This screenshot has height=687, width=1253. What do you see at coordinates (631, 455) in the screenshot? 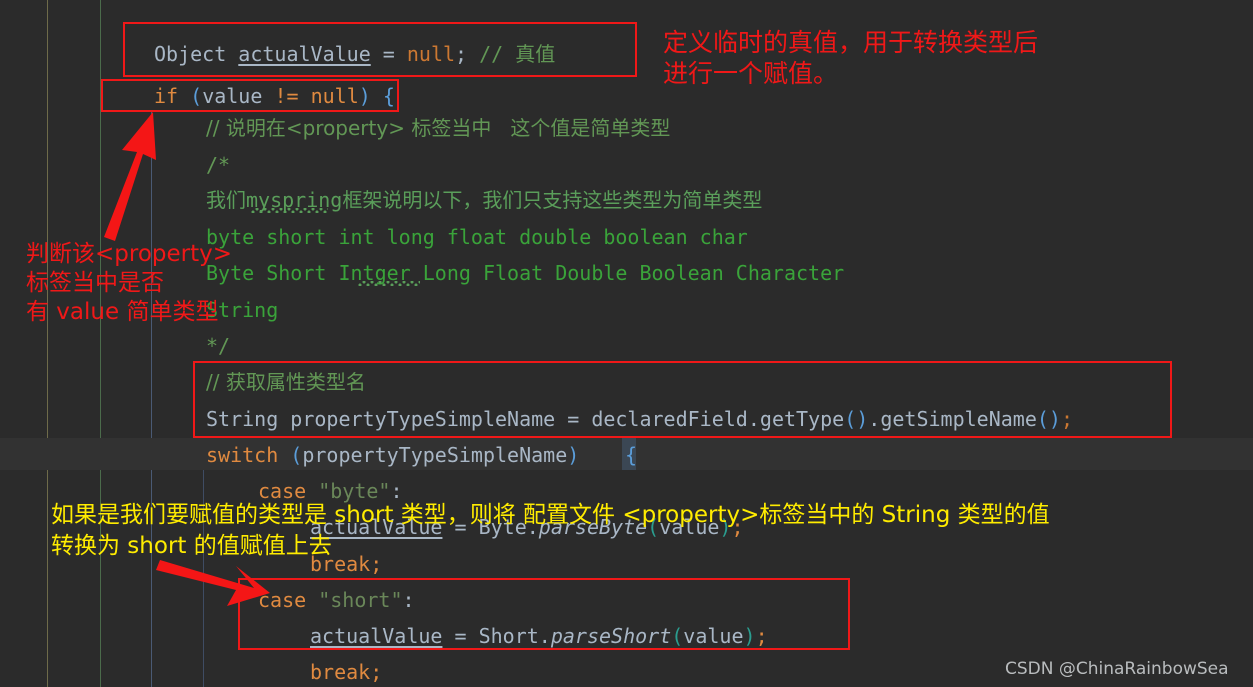
I see `code-line-switch-brace: {` at bounding box center [631, 455].